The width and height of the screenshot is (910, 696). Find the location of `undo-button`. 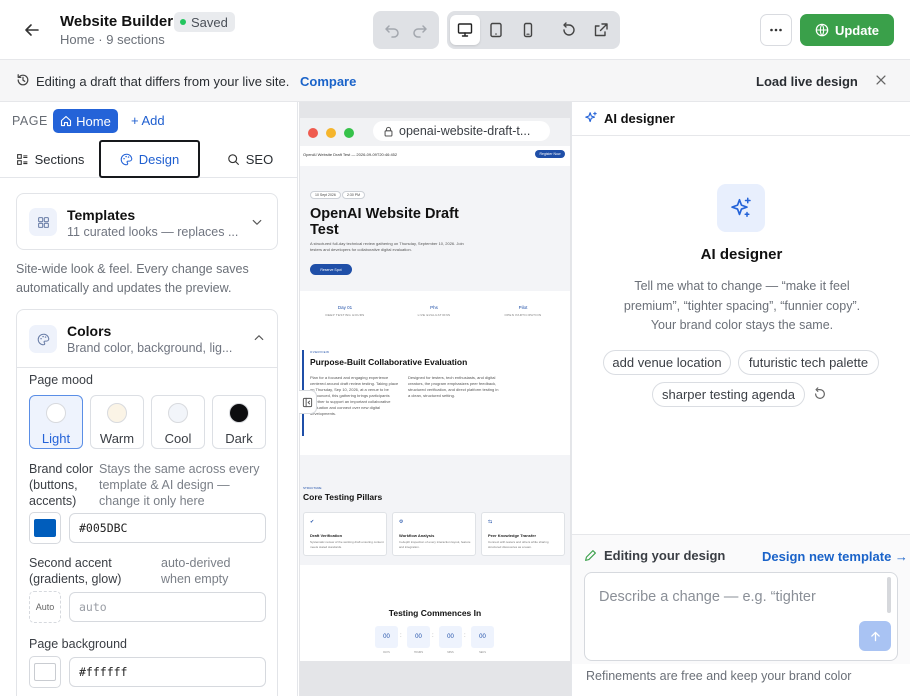

undo-button is located at coordinates (392, 30).